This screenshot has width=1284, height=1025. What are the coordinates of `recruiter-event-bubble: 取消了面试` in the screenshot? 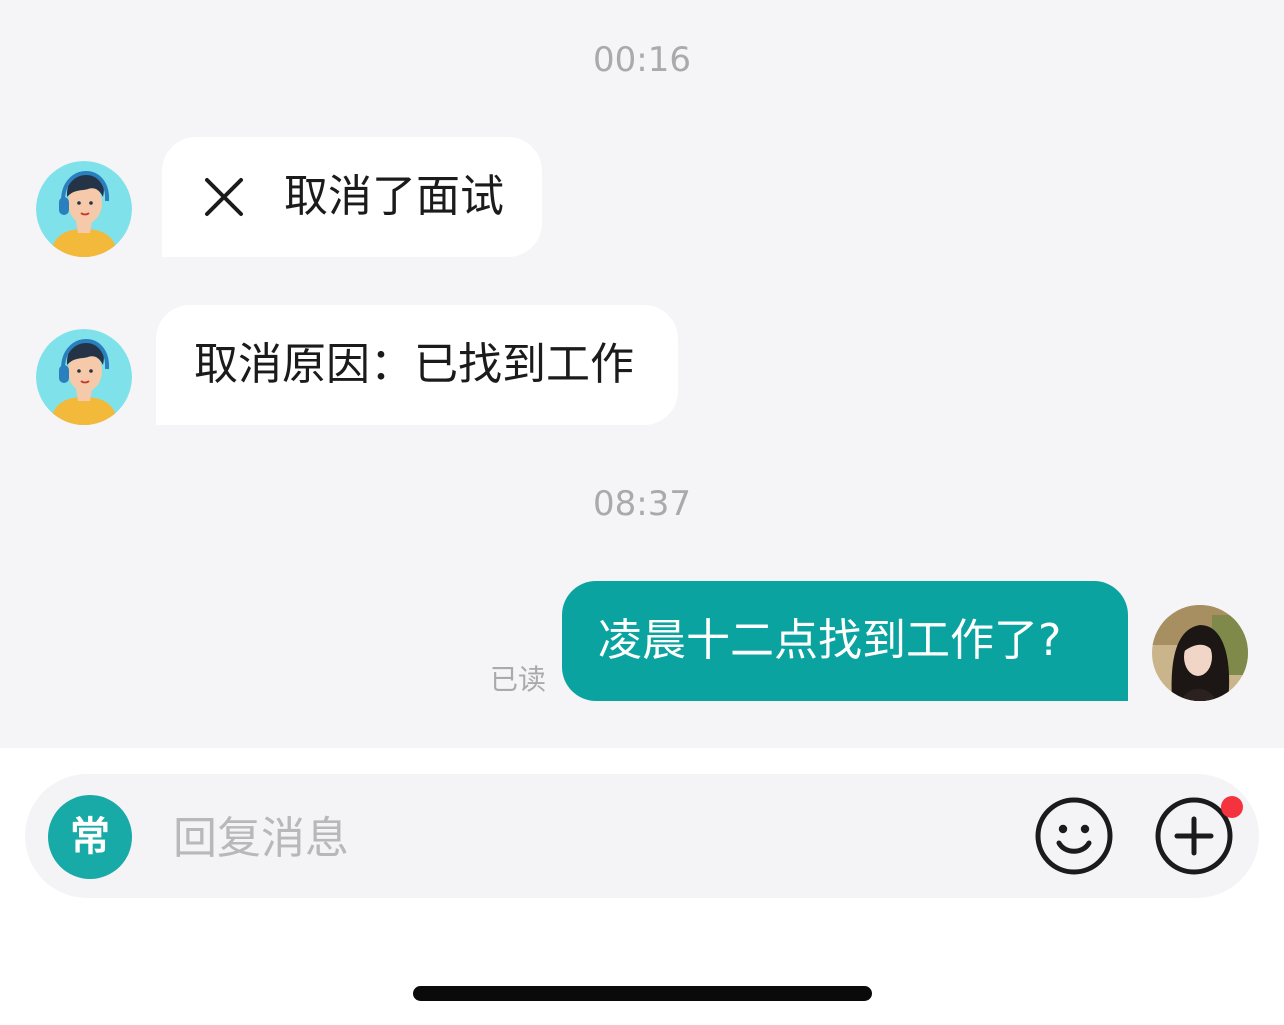 It's located at (352, 197).